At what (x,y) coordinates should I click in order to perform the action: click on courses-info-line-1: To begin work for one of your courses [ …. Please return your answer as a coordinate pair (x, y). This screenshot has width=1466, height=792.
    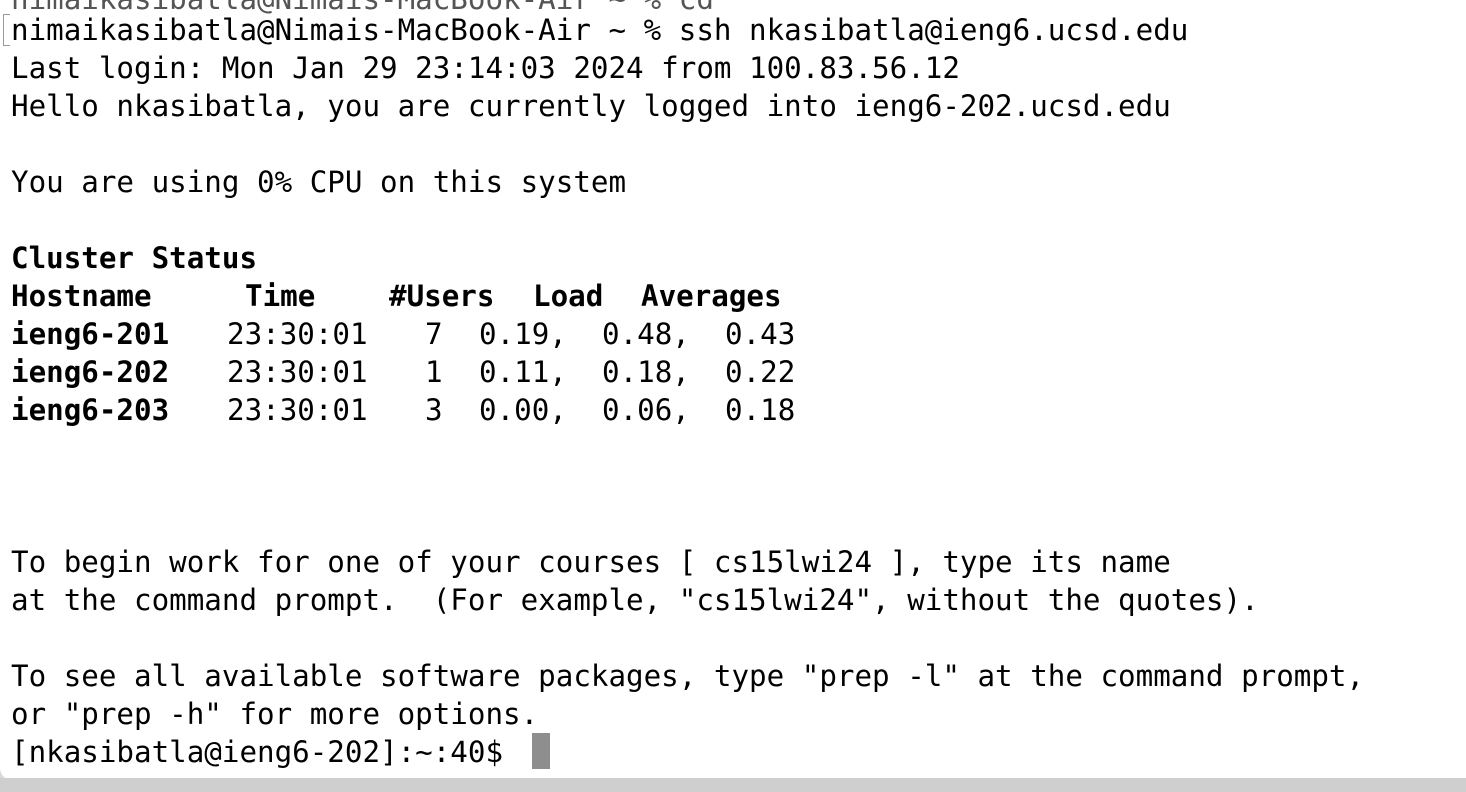
    Looking at the image, I should click on (591, 562).